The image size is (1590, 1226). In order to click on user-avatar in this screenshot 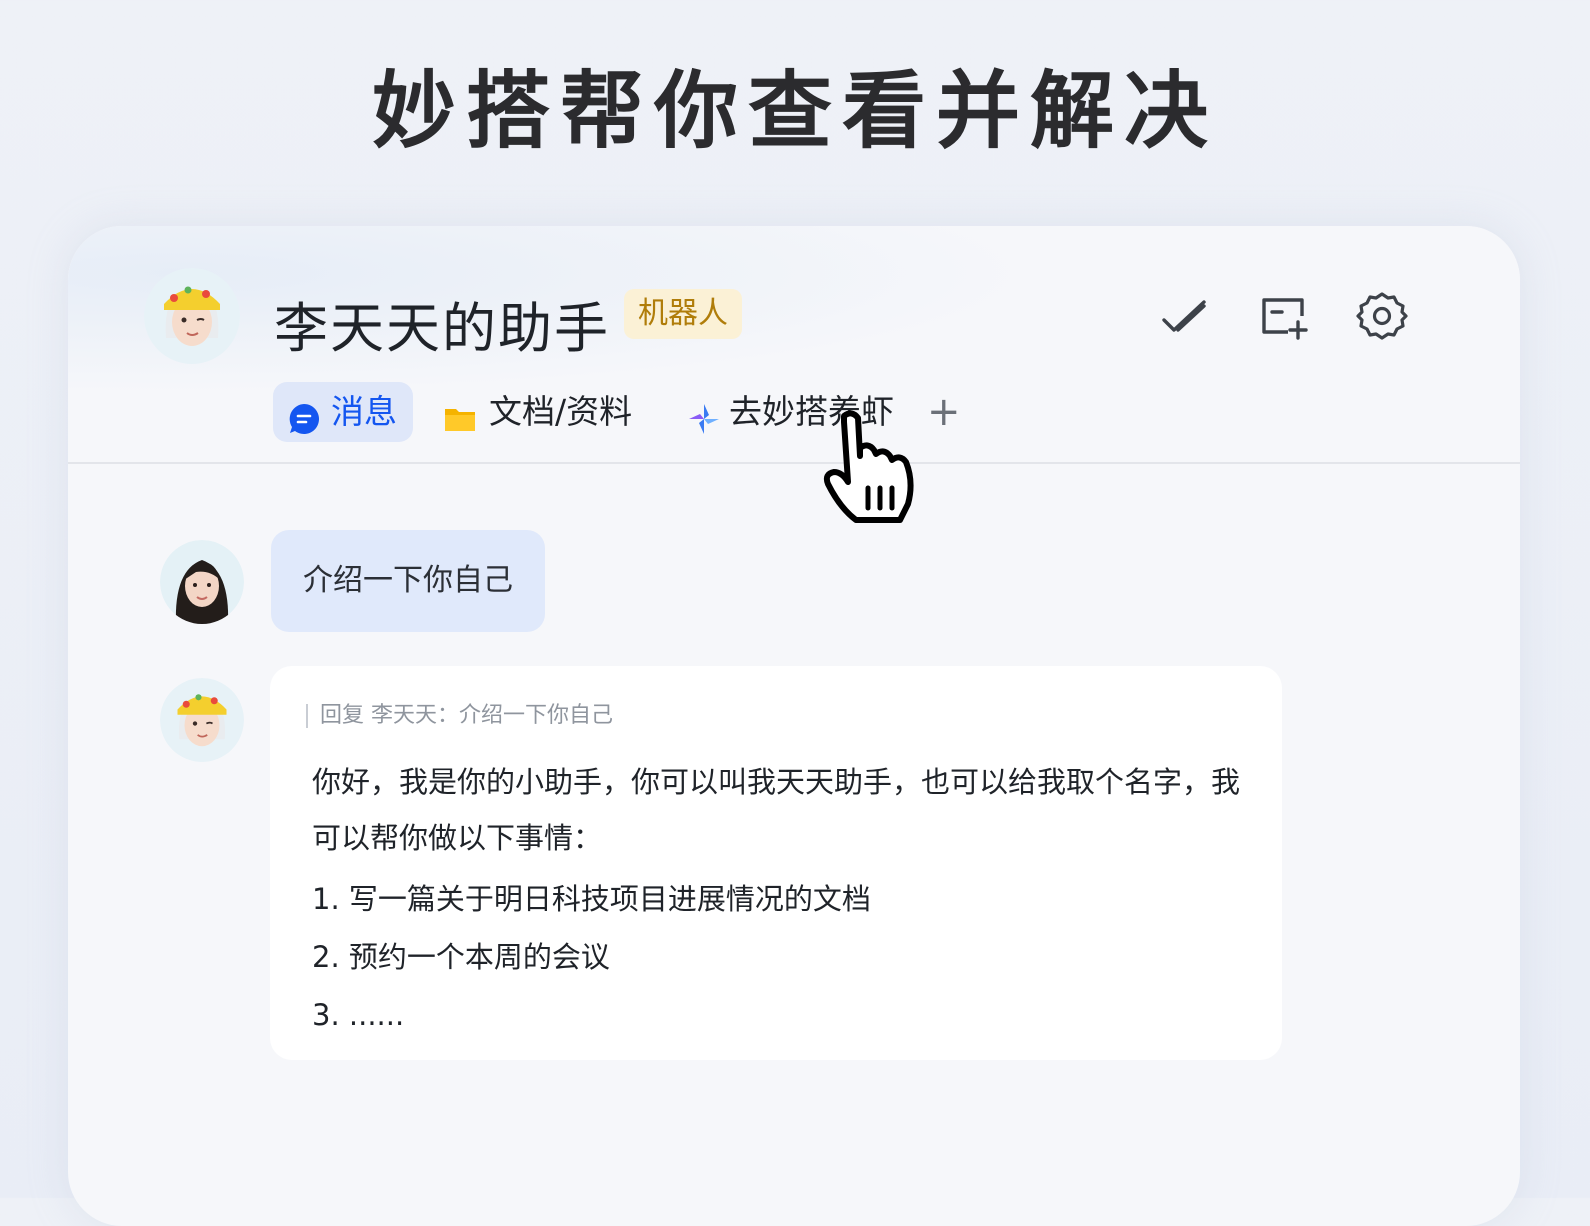, I will do `click(202, 582)`.